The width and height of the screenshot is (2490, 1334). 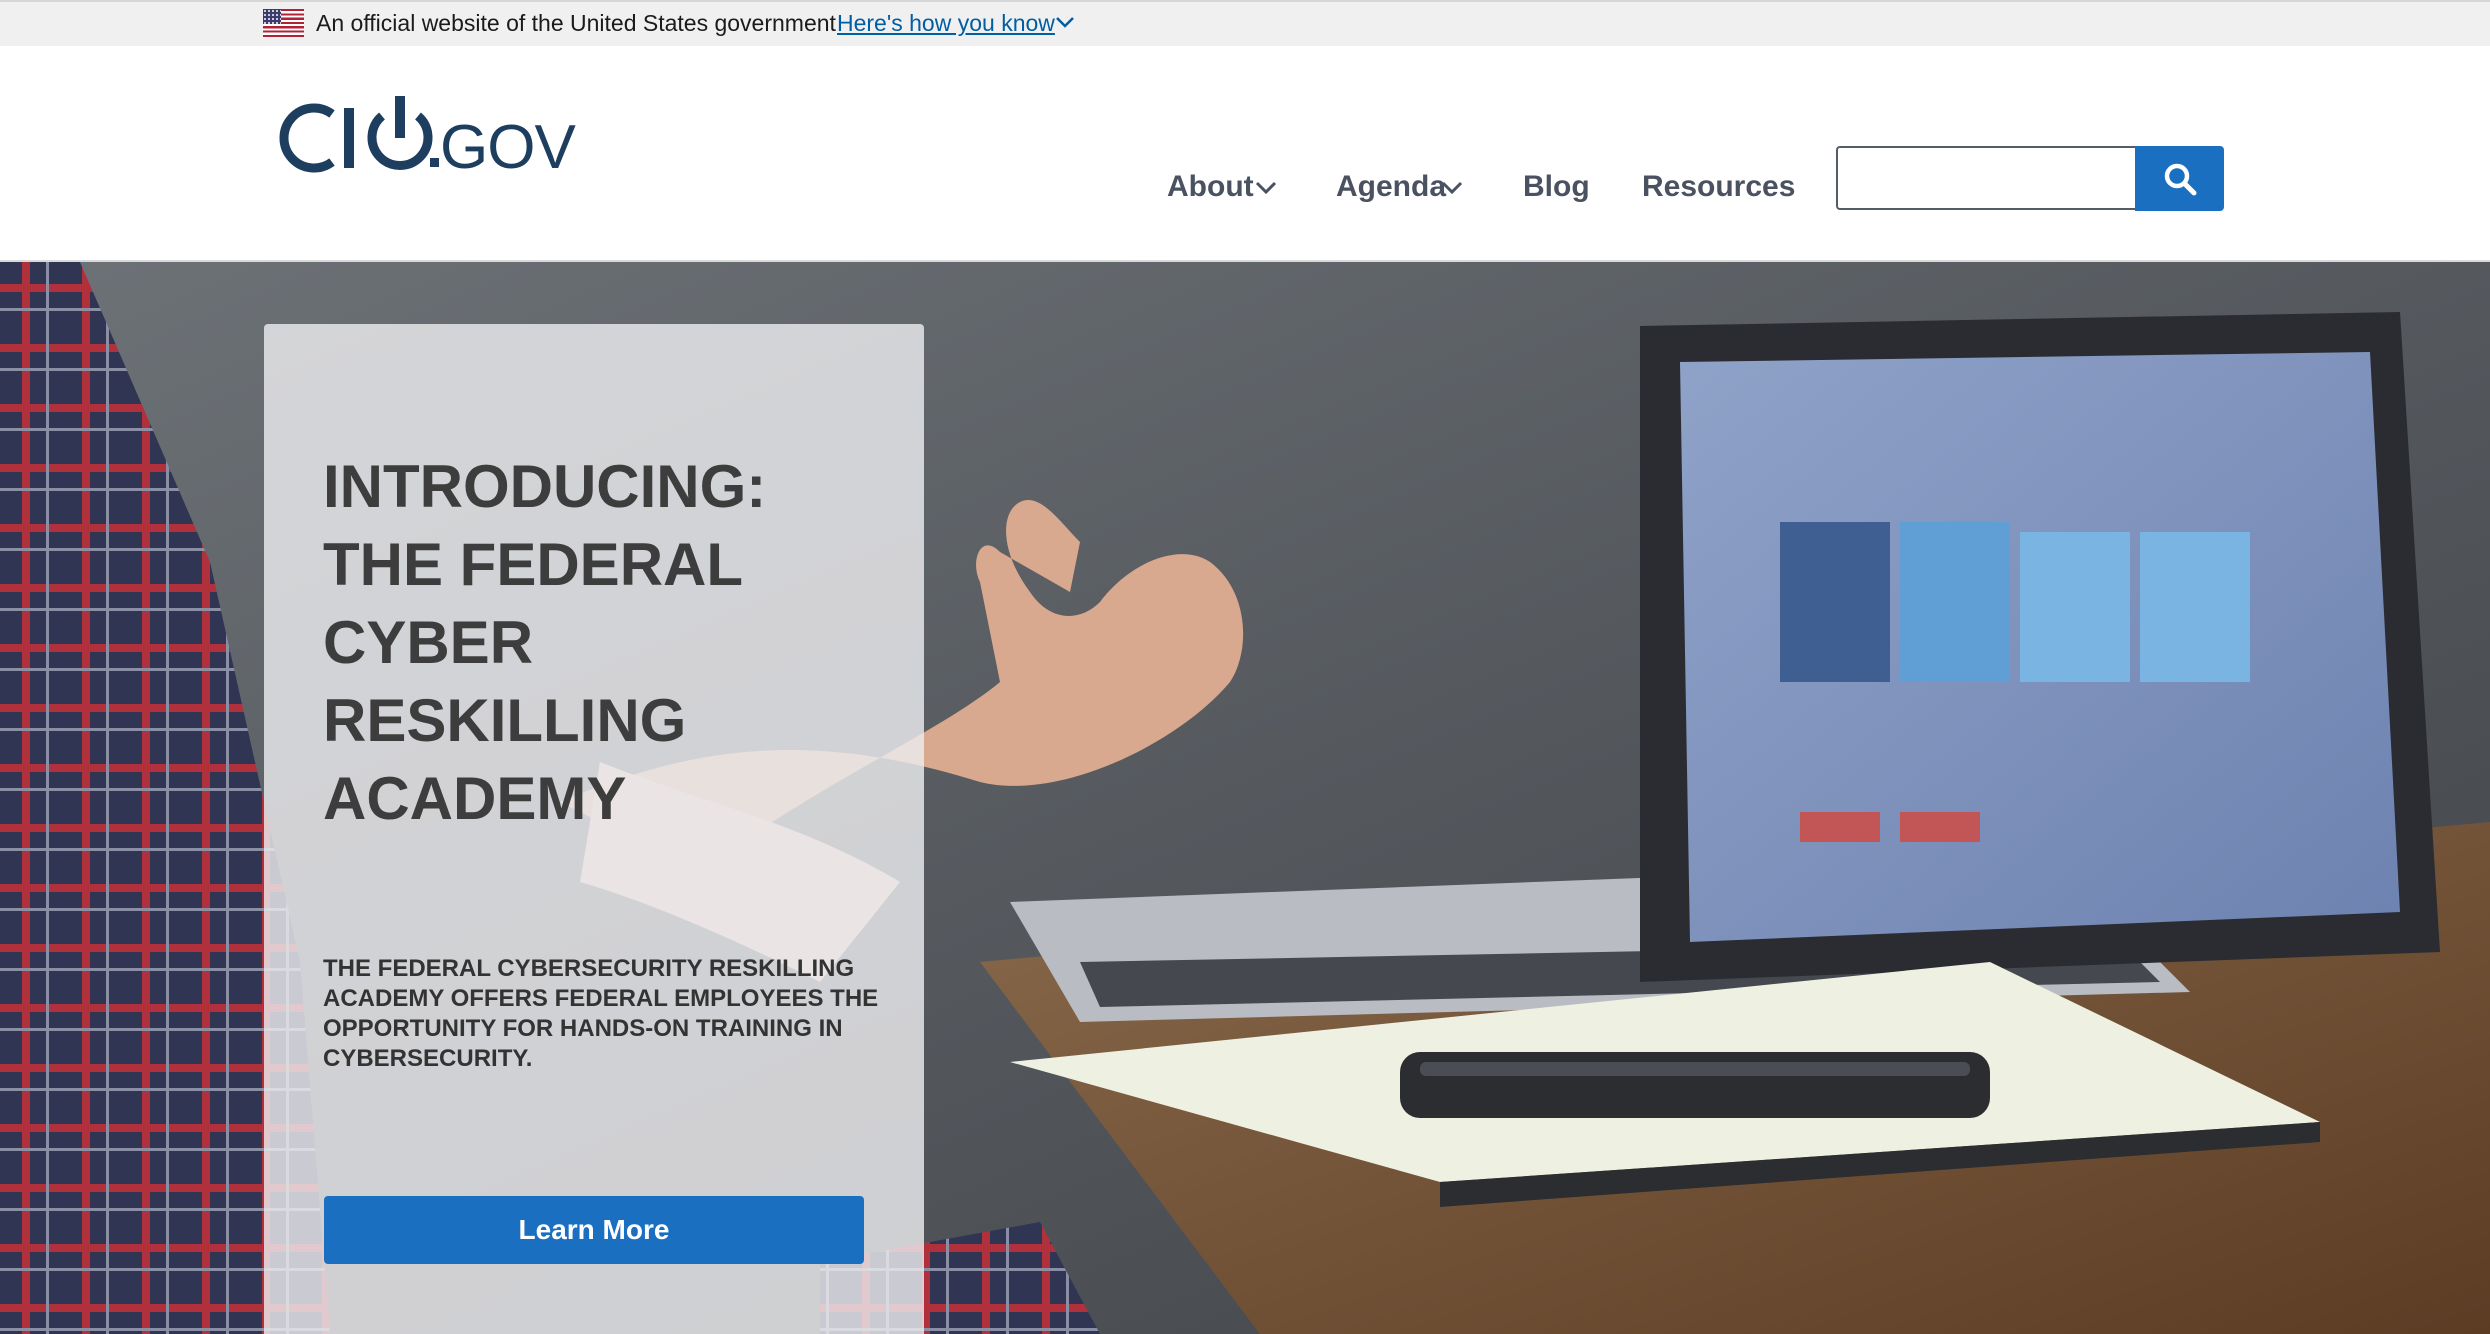 What do you see at coordinates (1210, 187) in the screenshot?
I see `nav-about: About` at bounding box center [1210, 187].